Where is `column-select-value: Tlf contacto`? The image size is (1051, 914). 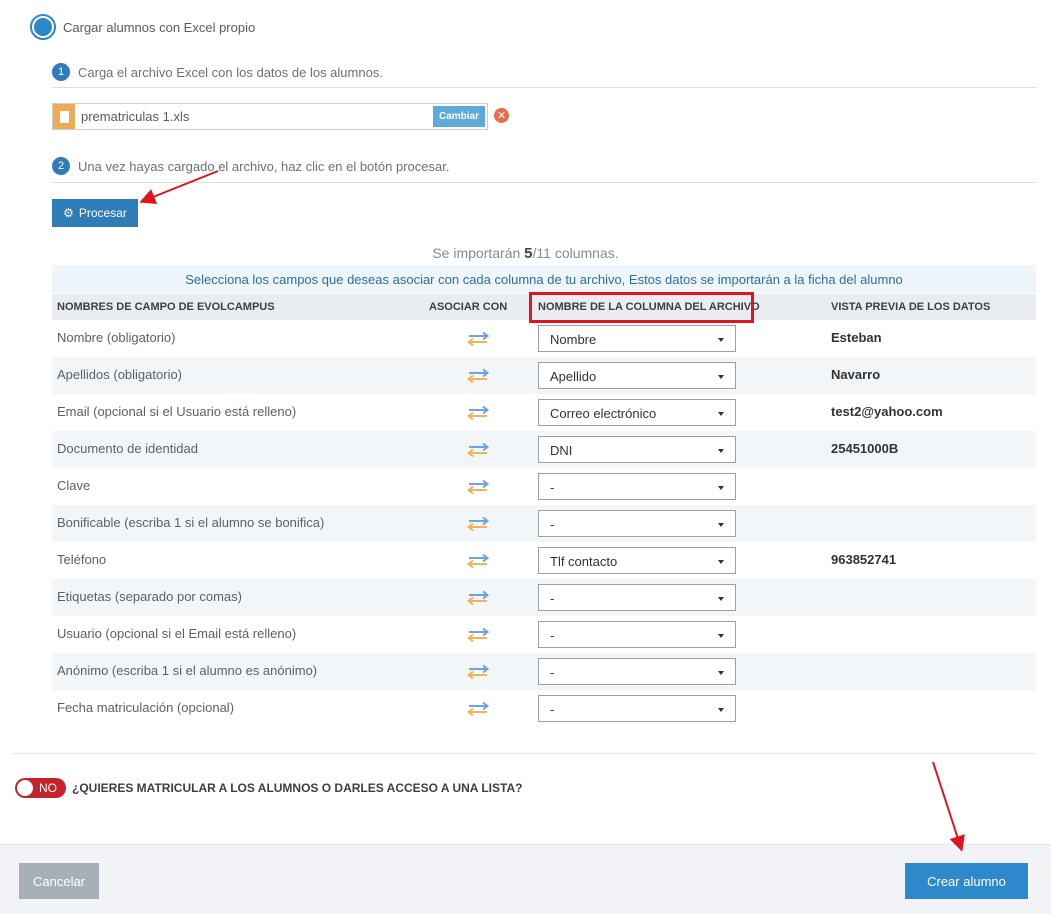
column-select-value: Tlf contacto is located at coordinates (584, 561).